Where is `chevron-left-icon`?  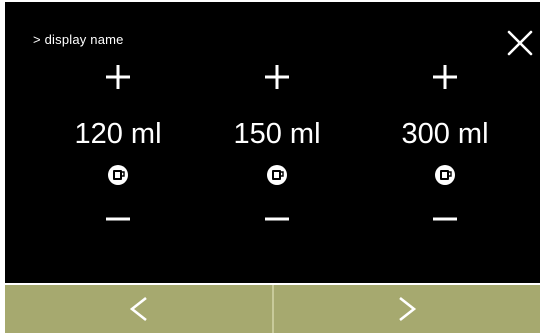
chevron-left-icon is located at coordinates (138, 309).